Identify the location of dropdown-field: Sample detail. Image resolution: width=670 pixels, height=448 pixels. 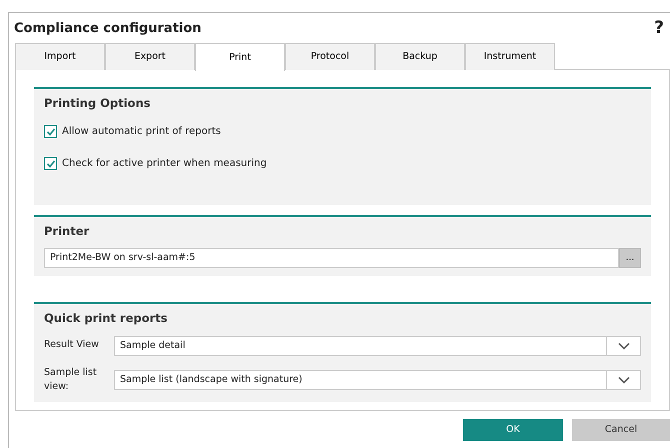
(360, 346).